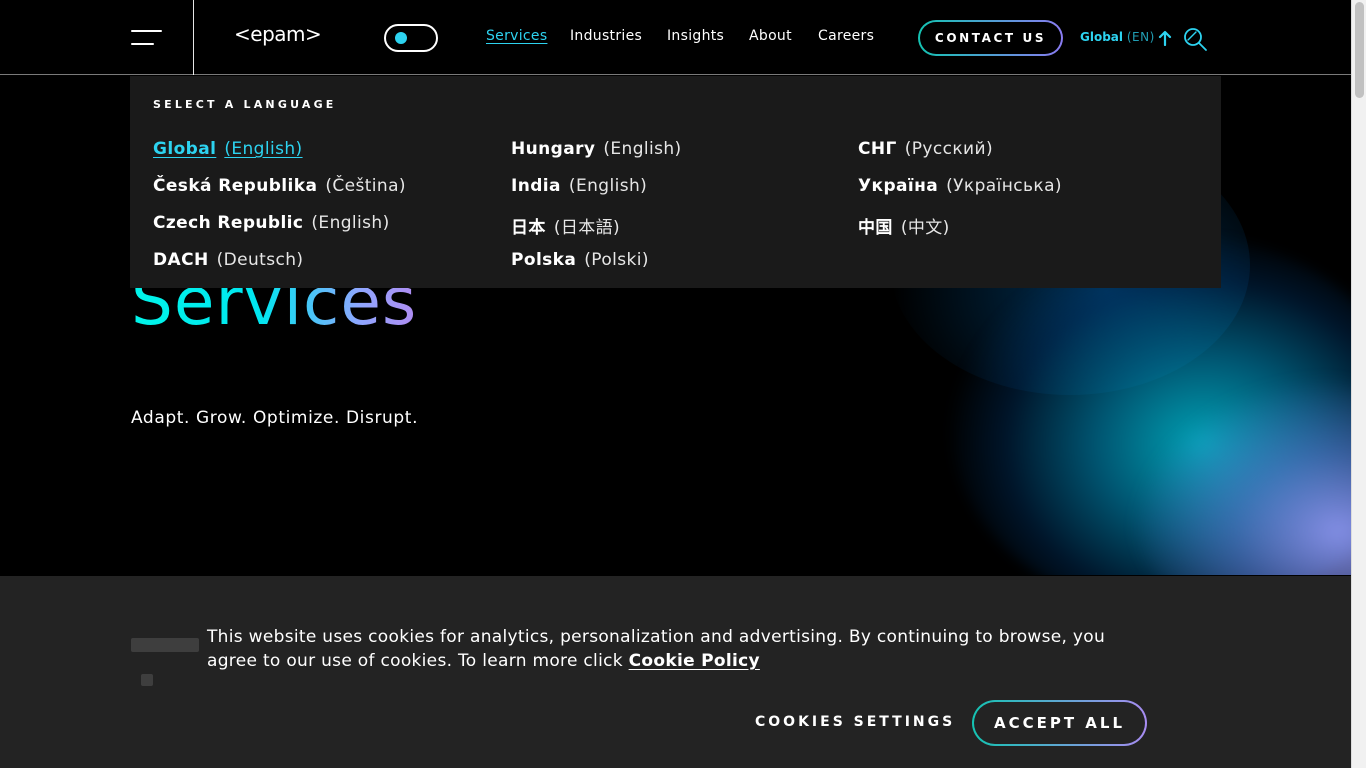 The image size is (1366, 768). Describe the element at coordinates (695, 36) in the screenshot. I see `nav-insights: Insights` at that location.